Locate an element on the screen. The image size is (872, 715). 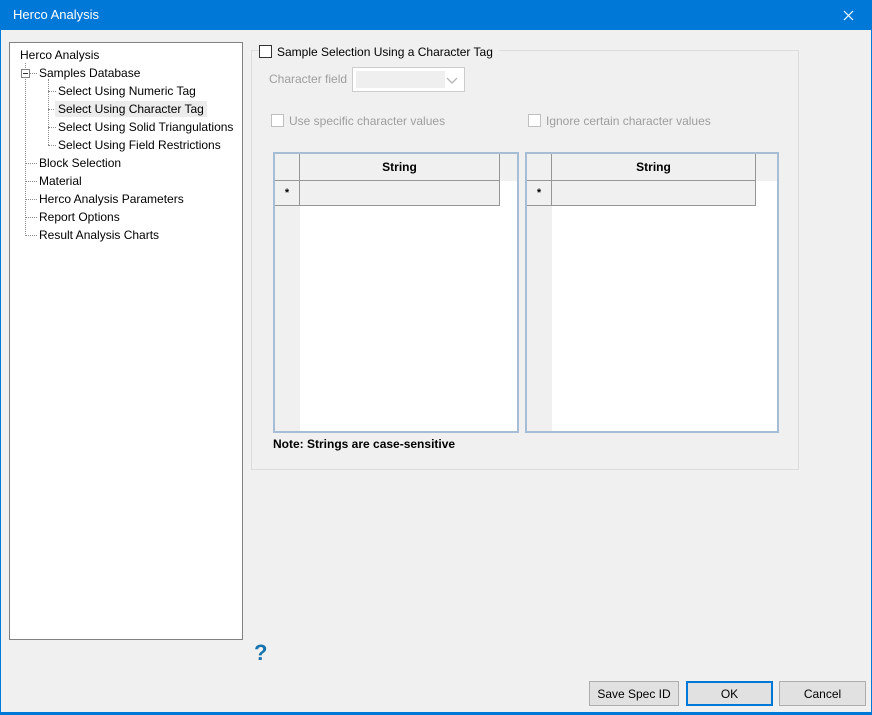
tree-item-block-selection: Block Selection is located at coordinates (80, 163).